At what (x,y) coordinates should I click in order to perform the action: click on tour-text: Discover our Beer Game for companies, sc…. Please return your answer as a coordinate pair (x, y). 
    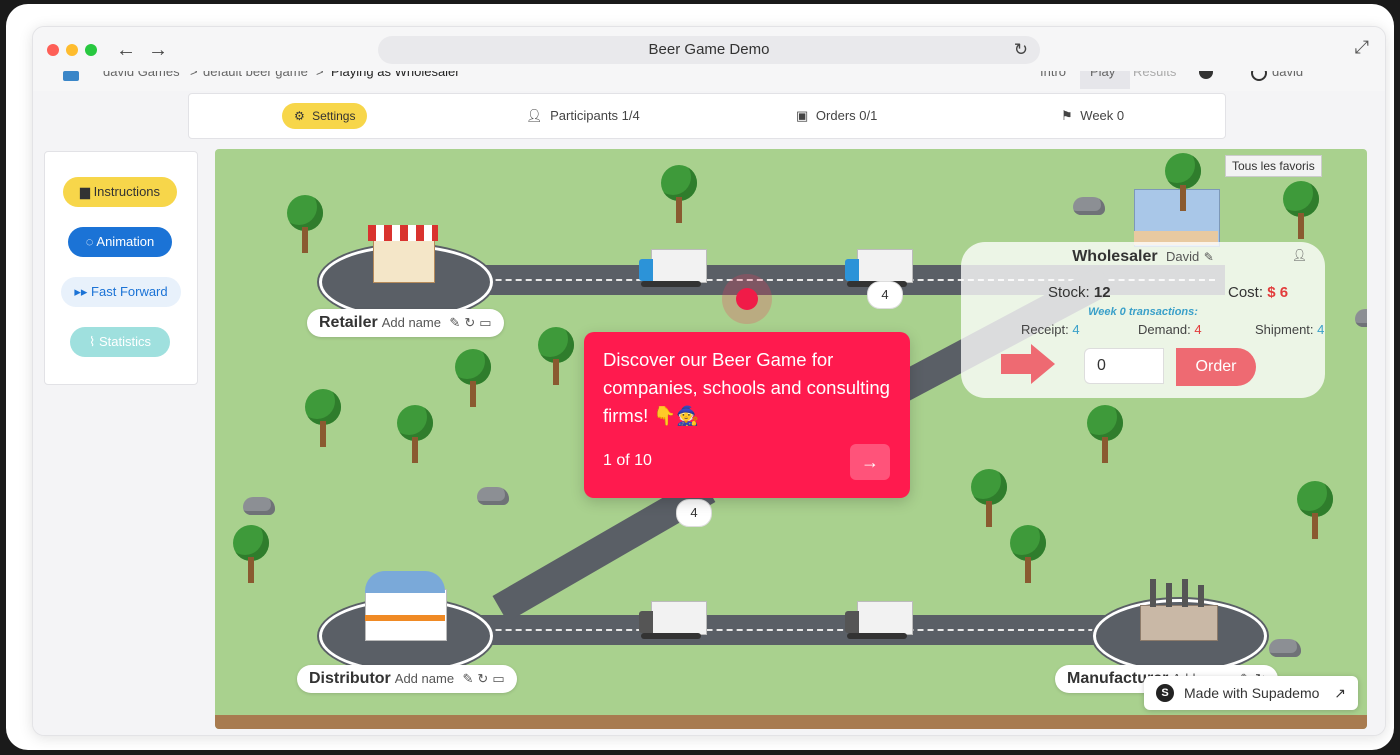
    Looking at the image, I should click on (746, 387).